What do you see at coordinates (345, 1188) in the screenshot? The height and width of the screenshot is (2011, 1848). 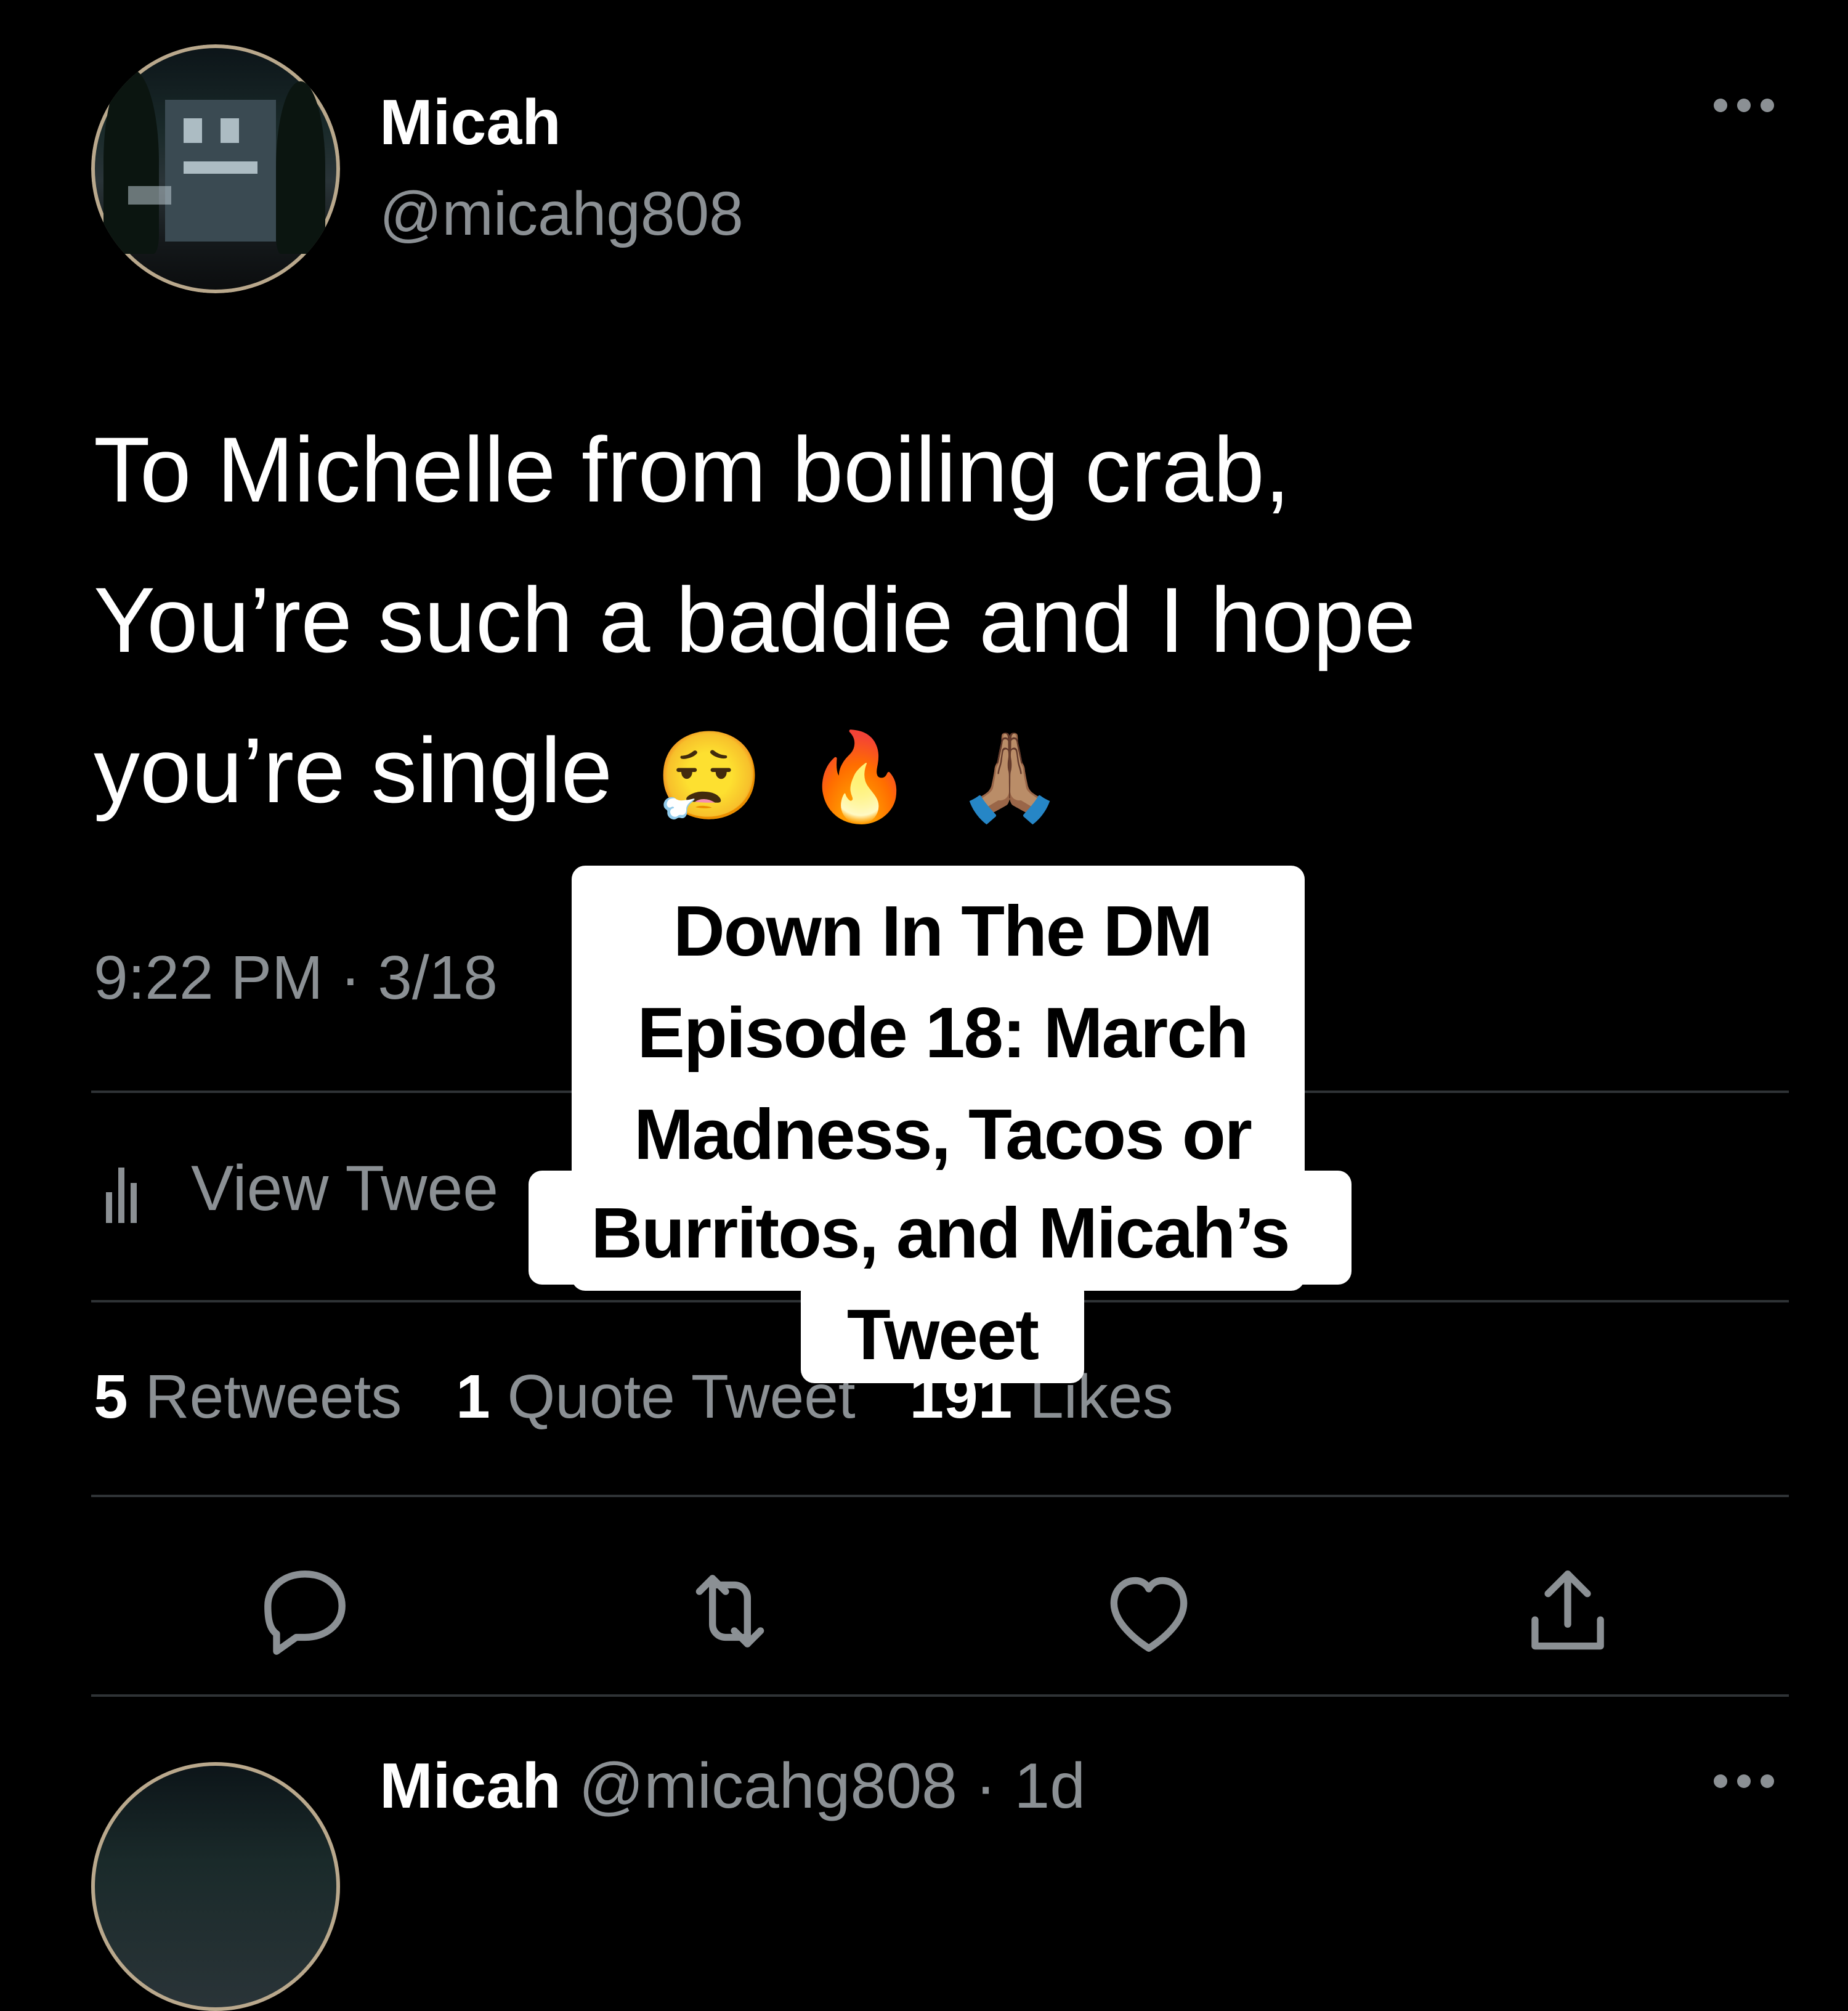 I see `view-tweet-activity-label: View Twee` at bounding box center [345, 1188].